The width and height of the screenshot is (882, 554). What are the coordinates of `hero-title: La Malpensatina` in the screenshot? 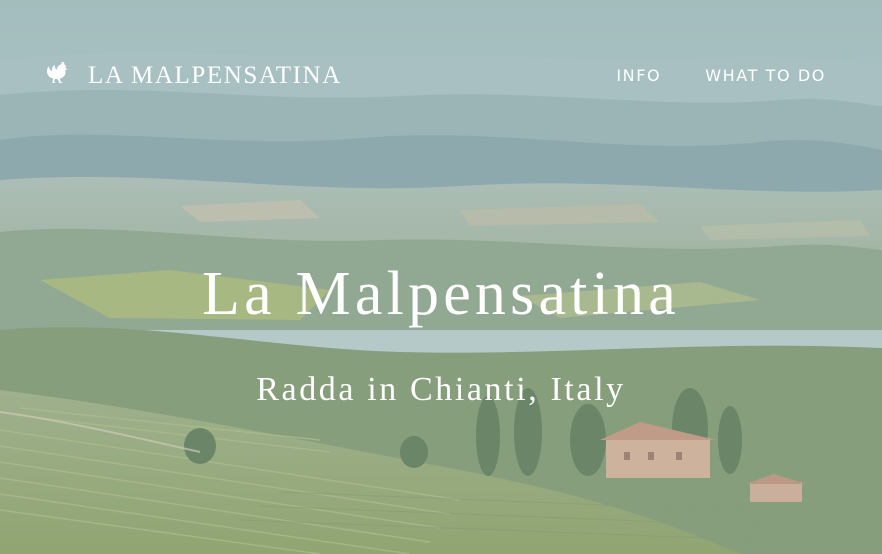 It's located at (441, 294).